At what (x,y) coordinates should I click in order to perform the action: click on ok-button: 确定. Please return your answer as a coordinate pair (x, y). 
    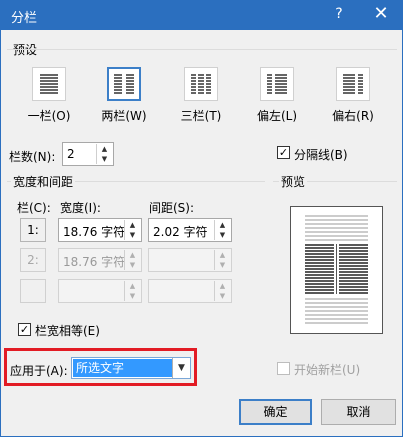
    Looking at the image, I should click on (275, 412).